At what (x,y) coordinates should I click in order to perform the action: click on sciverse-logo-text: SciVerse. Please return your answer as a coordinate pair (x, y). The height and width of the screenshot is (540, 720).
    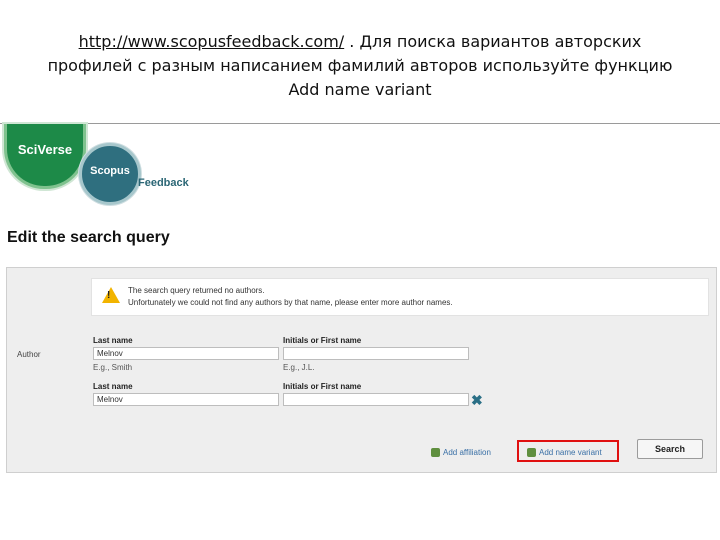
    Looking at the image, I should click on (45, 149).